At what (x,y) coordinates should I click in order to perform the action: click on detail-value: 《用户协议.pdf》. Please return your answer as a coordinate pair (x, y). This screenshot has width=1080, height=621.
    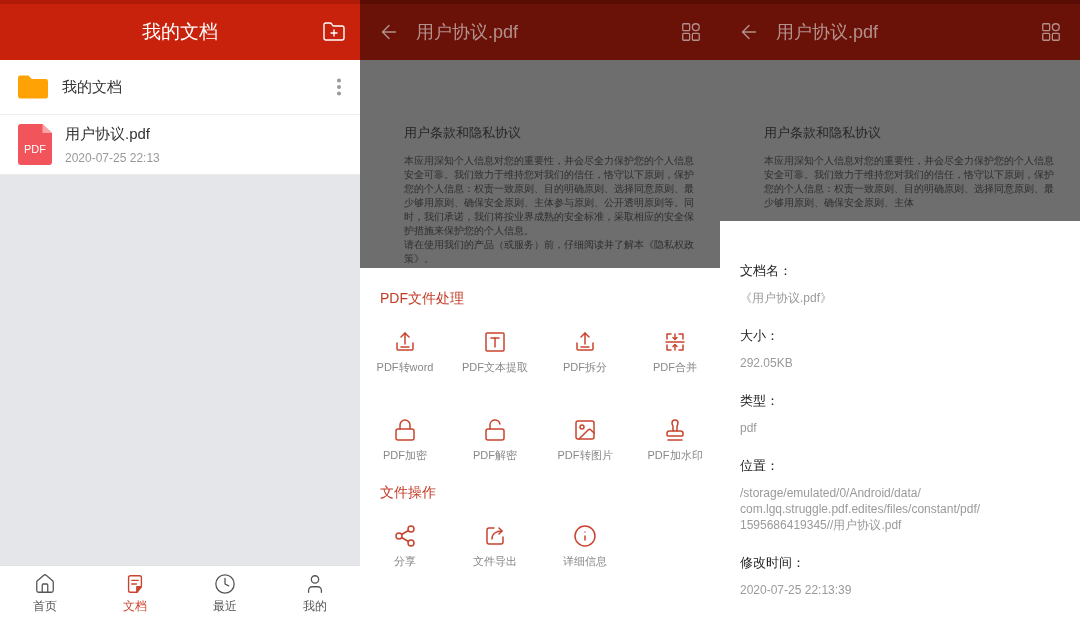
    Looking at the image, I should click on (786, 298).